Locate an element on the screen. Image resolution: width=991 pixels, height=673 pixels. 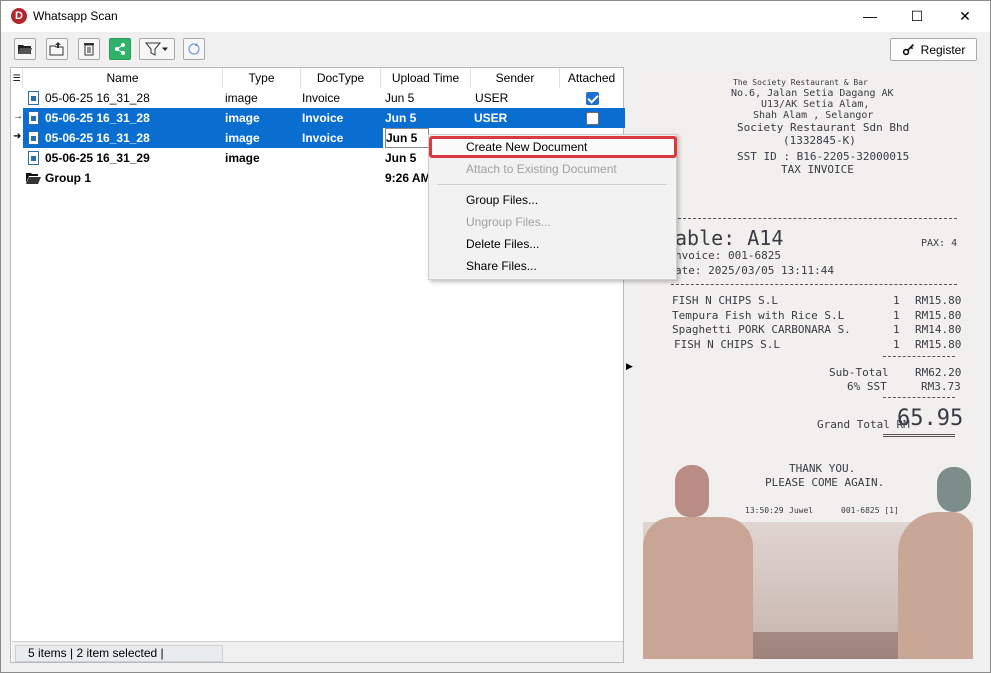
row-upload-time: 9:26 AM is located at coordinates (408, 178).